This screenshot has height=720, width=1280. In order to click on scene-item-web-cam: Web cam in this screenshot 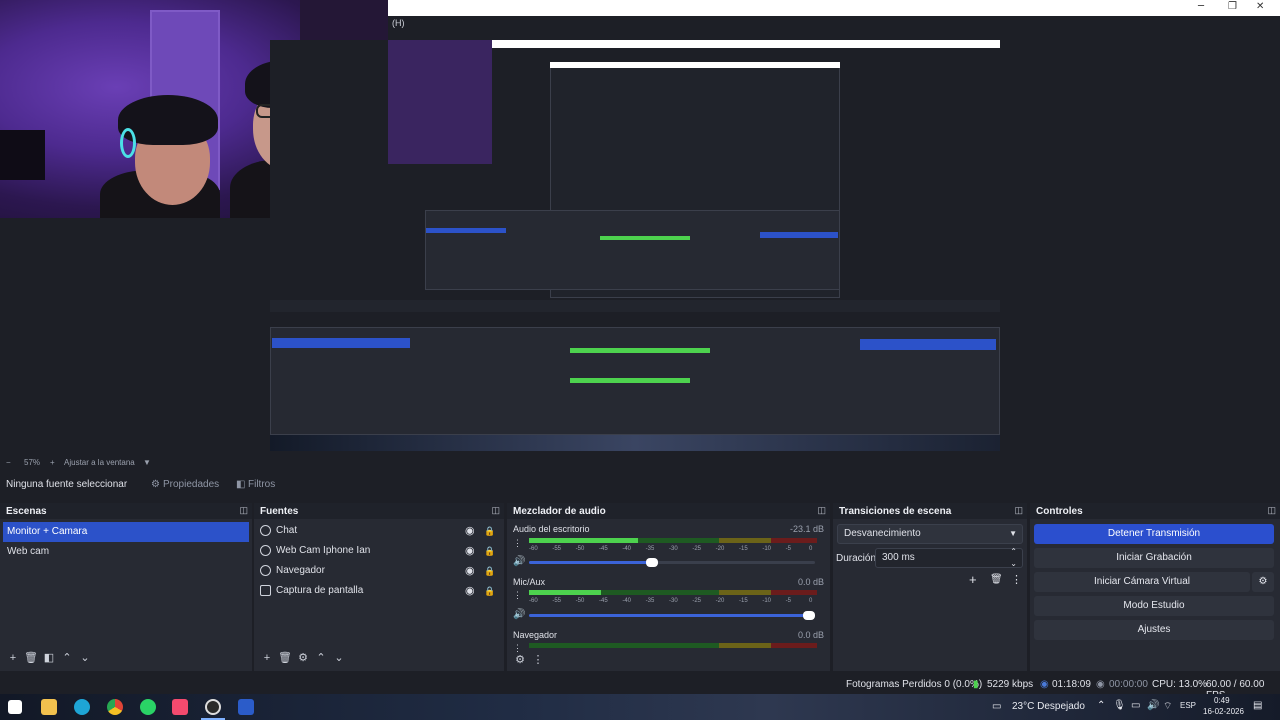, I will do `click(126, 552)`.